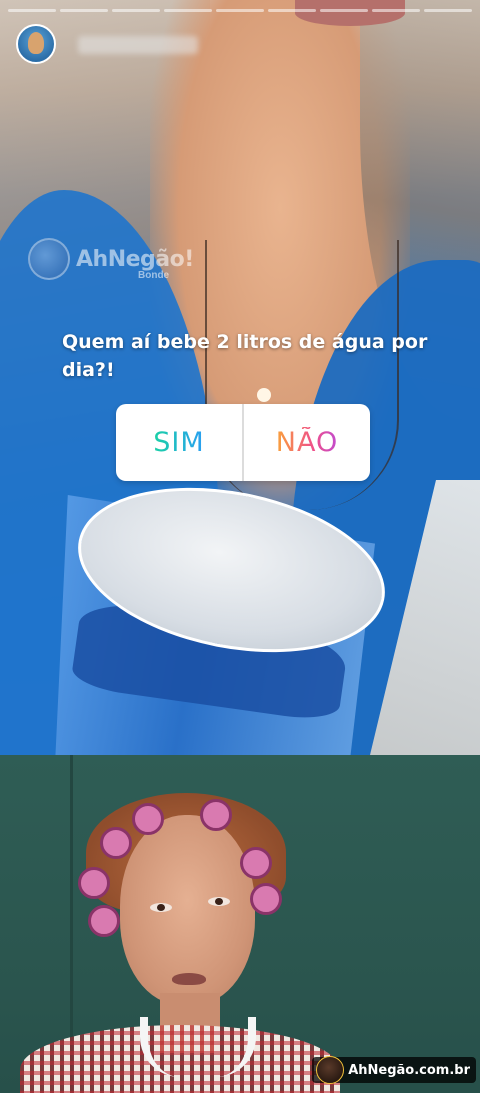 The width and height of the screenshot is (480, 1093). I want to click on watermark-logo-icon, so click(330, 1070).